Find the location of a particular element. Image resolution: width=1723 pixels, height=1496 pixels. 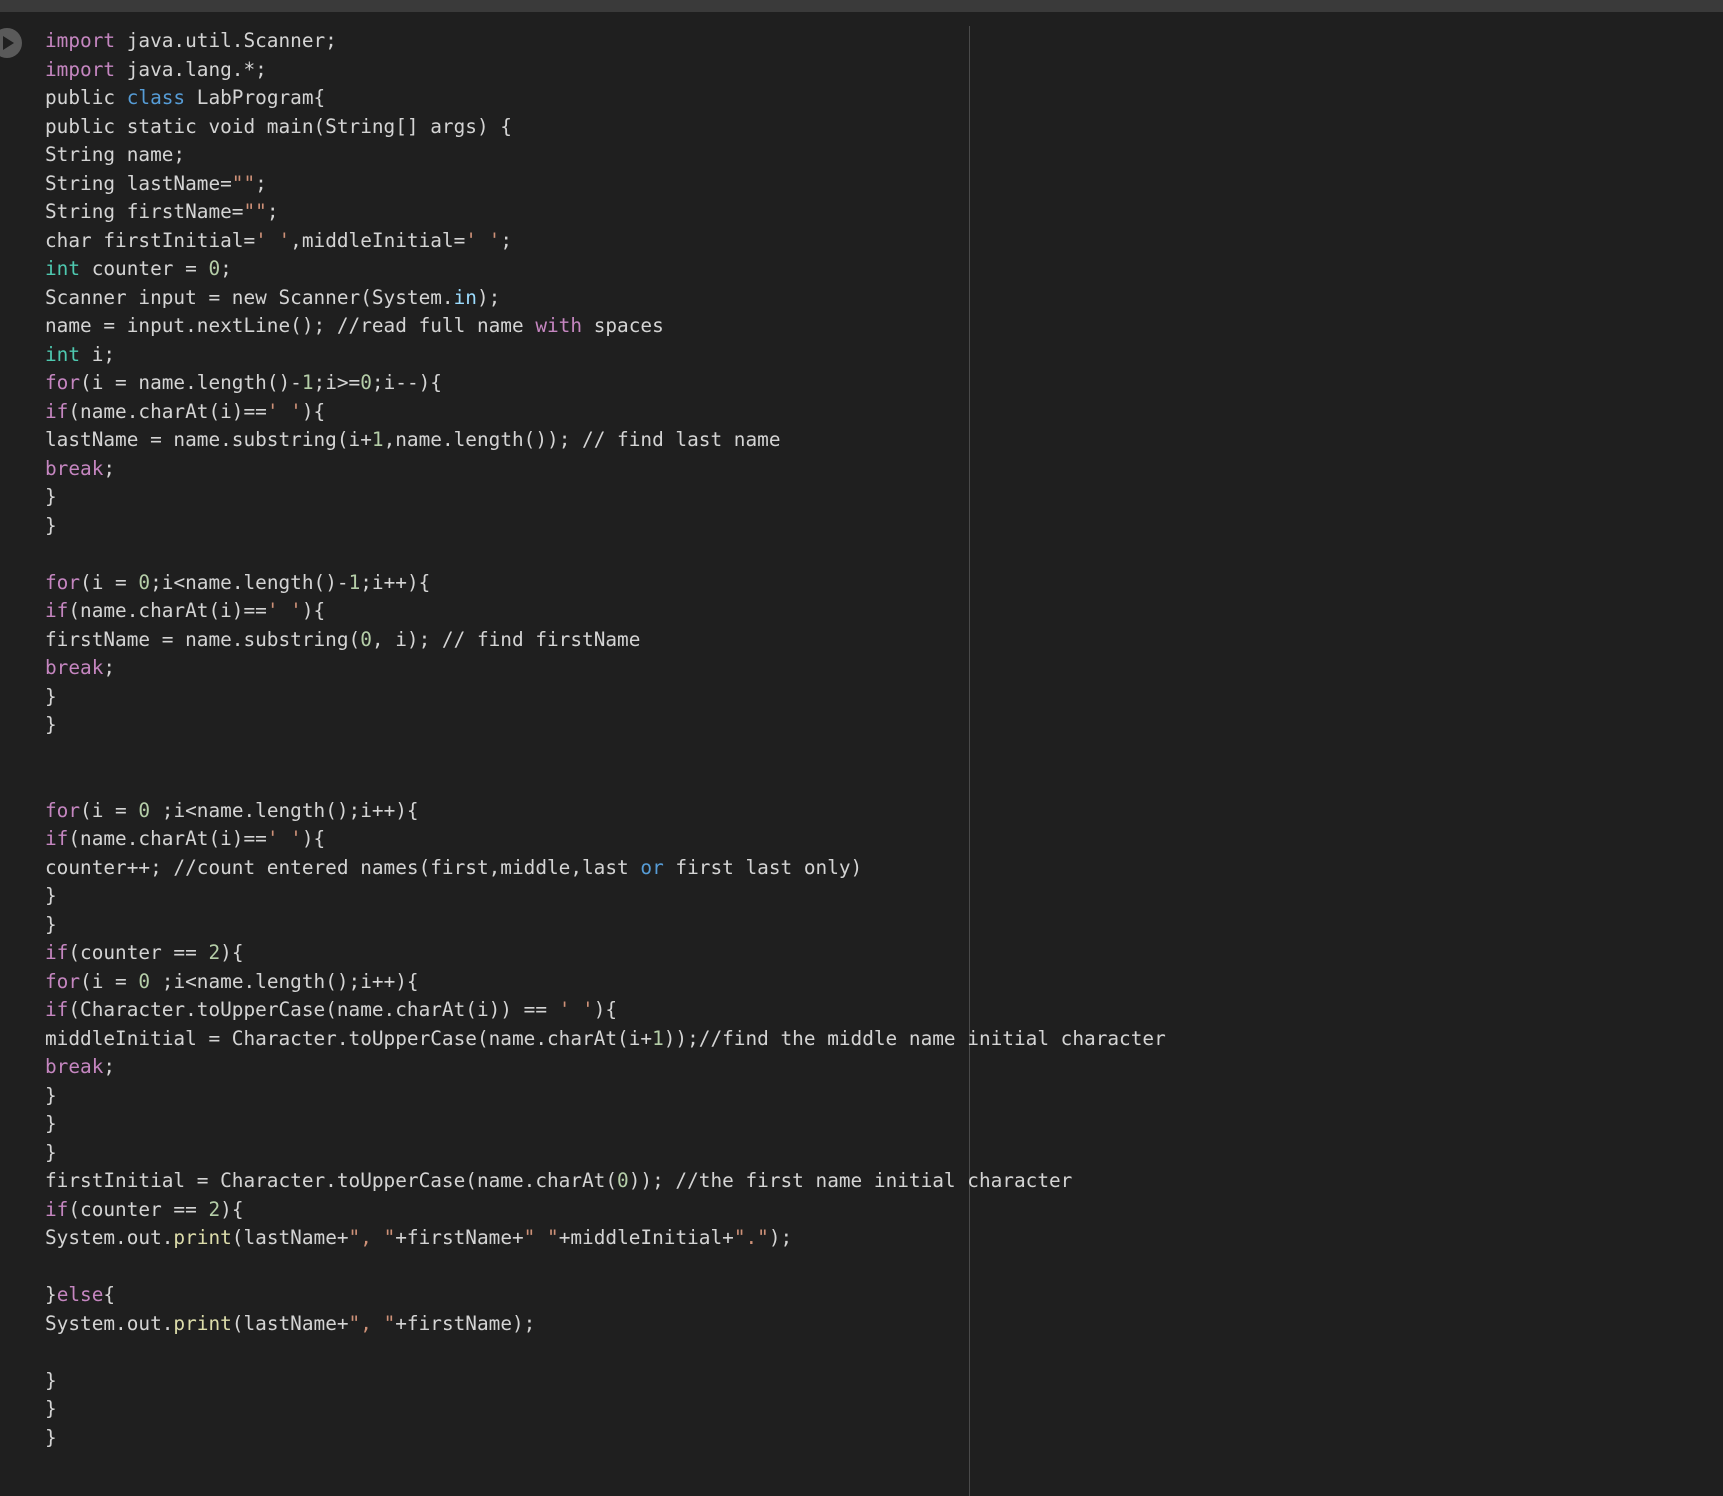

code-token: else is located at coordinates (80, 1294).